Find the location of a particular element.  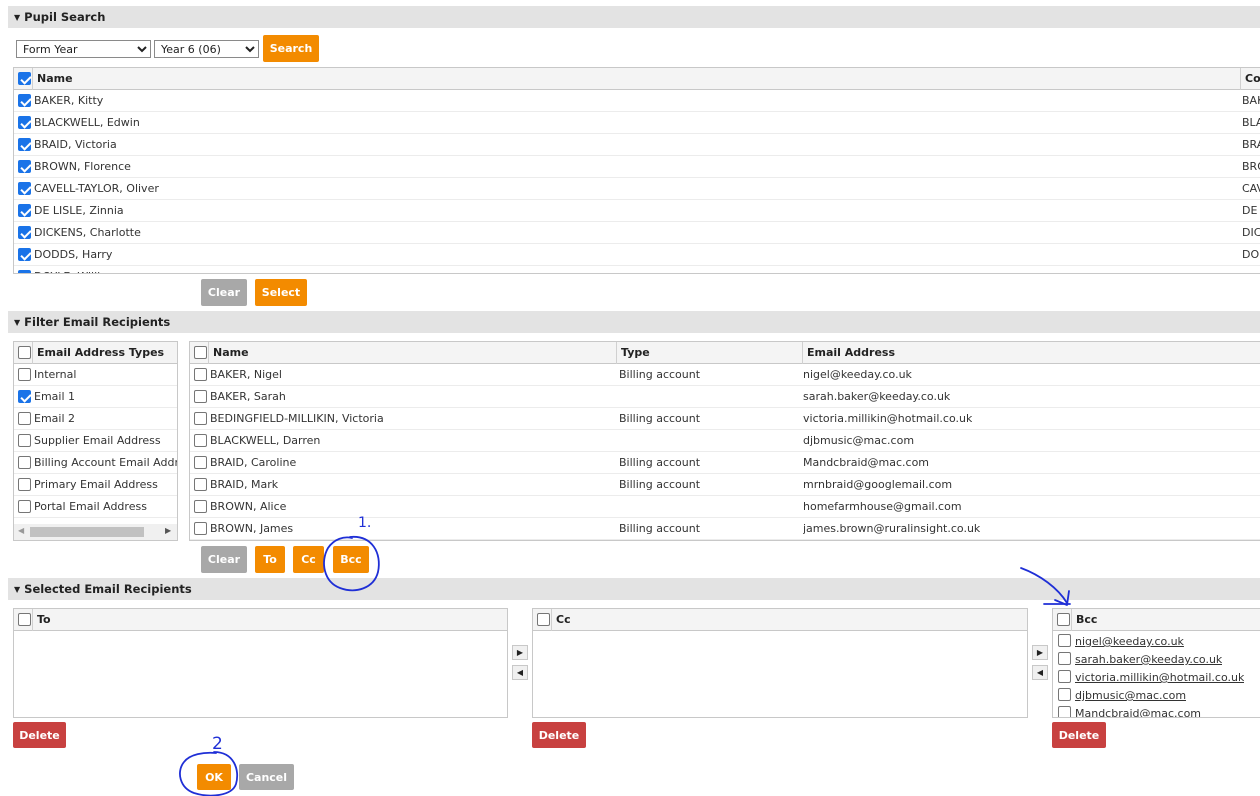

bcc-list-item: djbmusic@mac.com is located at coordinates (1156, 696).